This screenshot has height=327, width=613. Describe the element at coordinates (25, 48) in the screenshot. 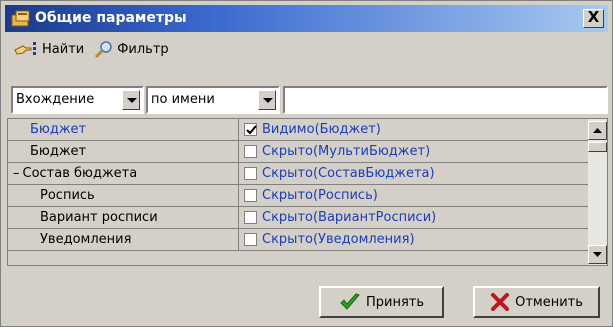

I see `find-icon` at that location.